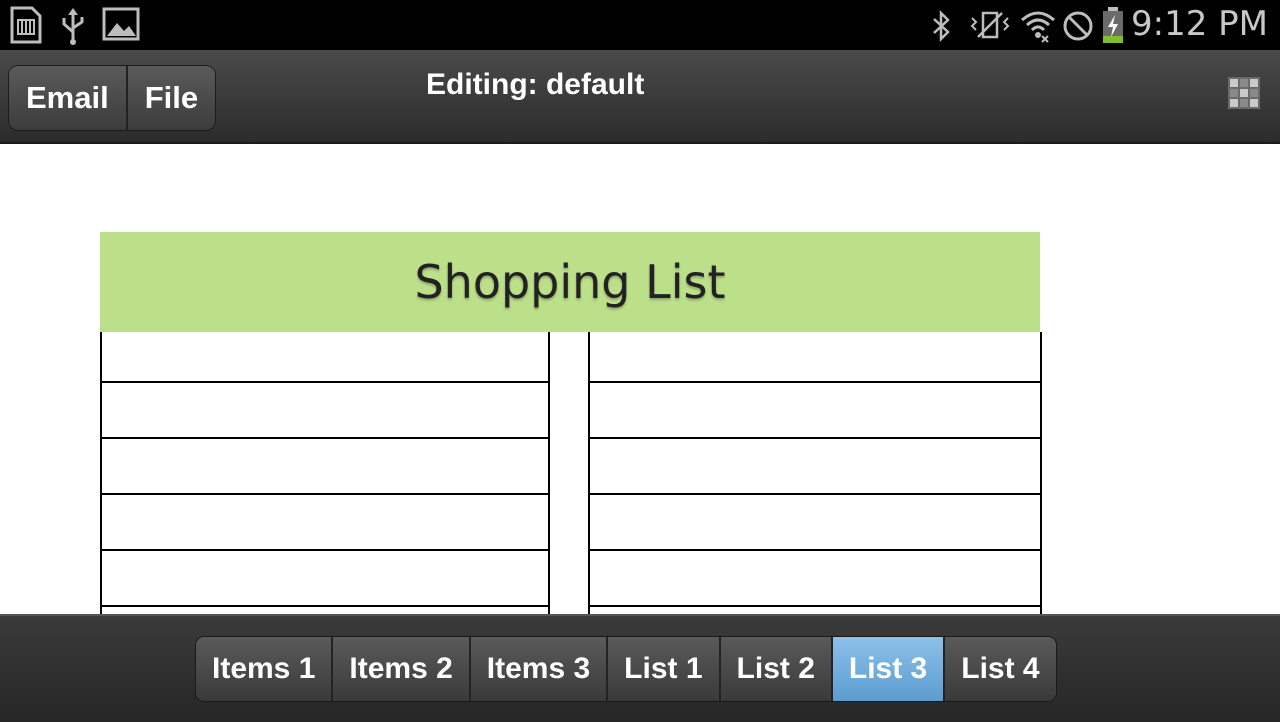 Image resolution: width=1280 pixels, height=722 pixels. Describe the element at coordinates (990, 27) in the screenshot. I see `vibrate-icon` at that location.